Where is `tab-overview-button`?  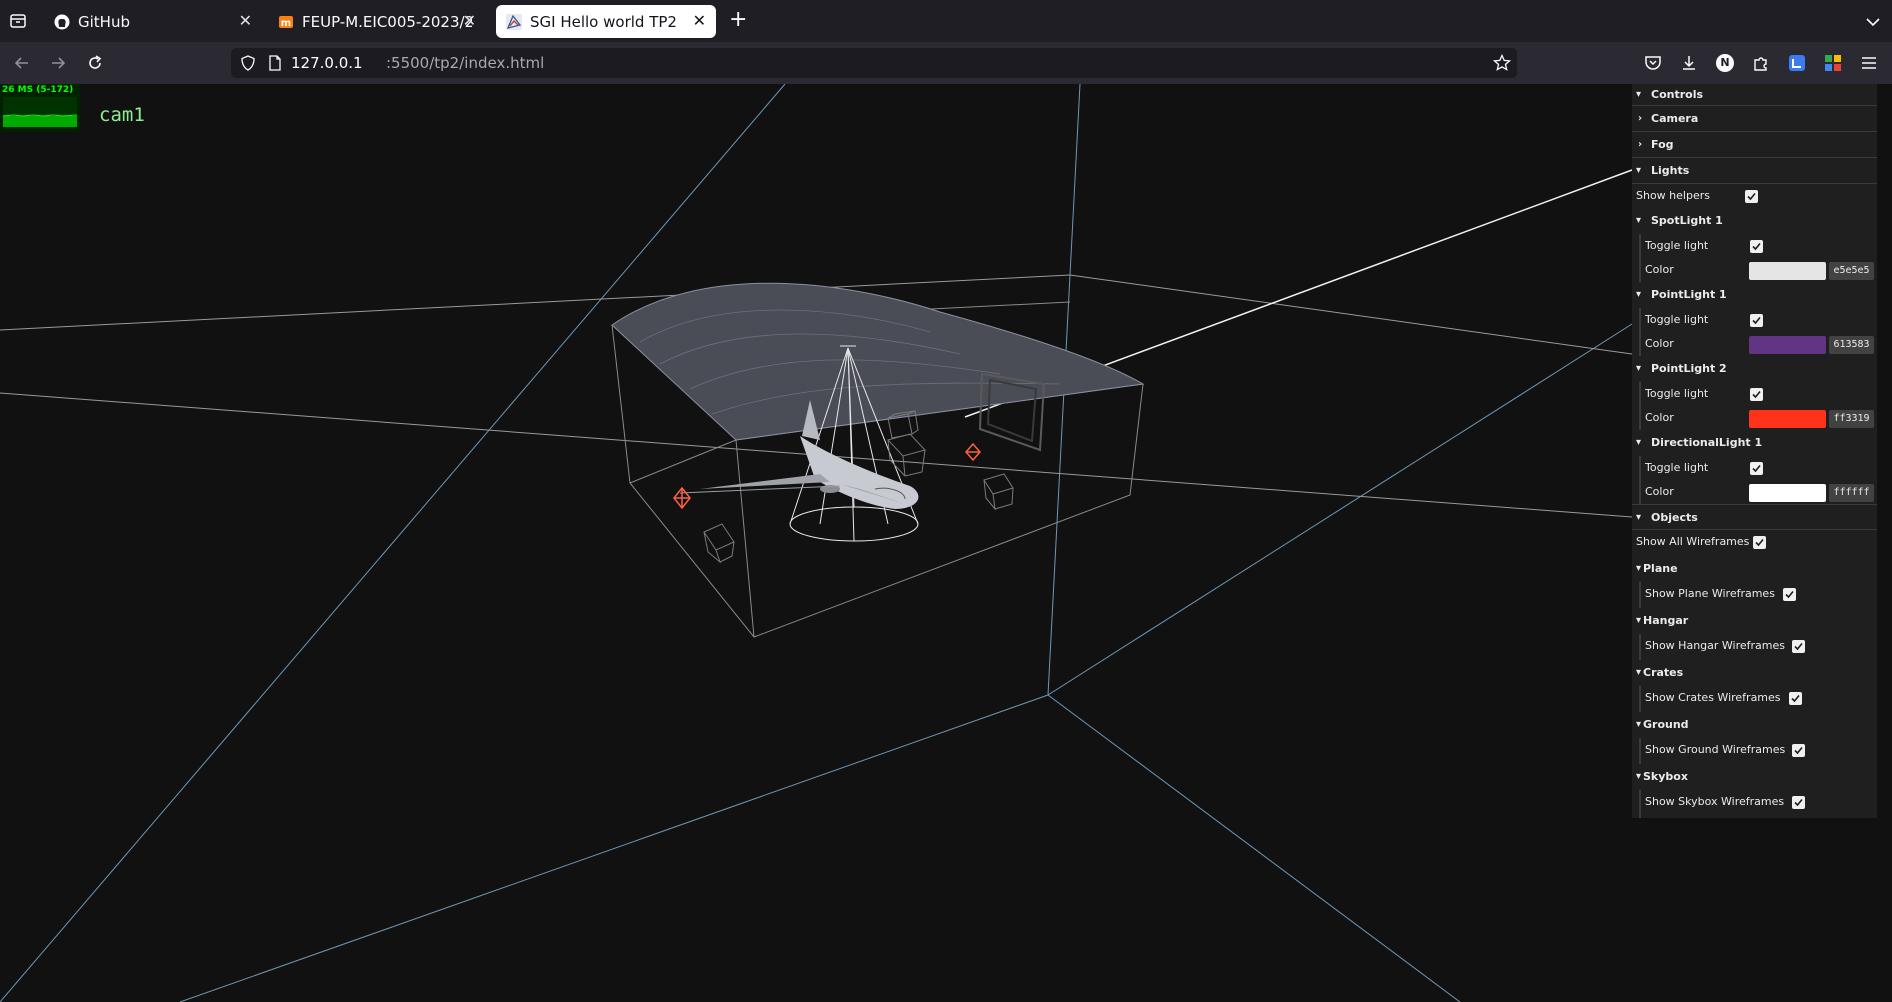
tab-overview-button is located at coordinates (18, 21).